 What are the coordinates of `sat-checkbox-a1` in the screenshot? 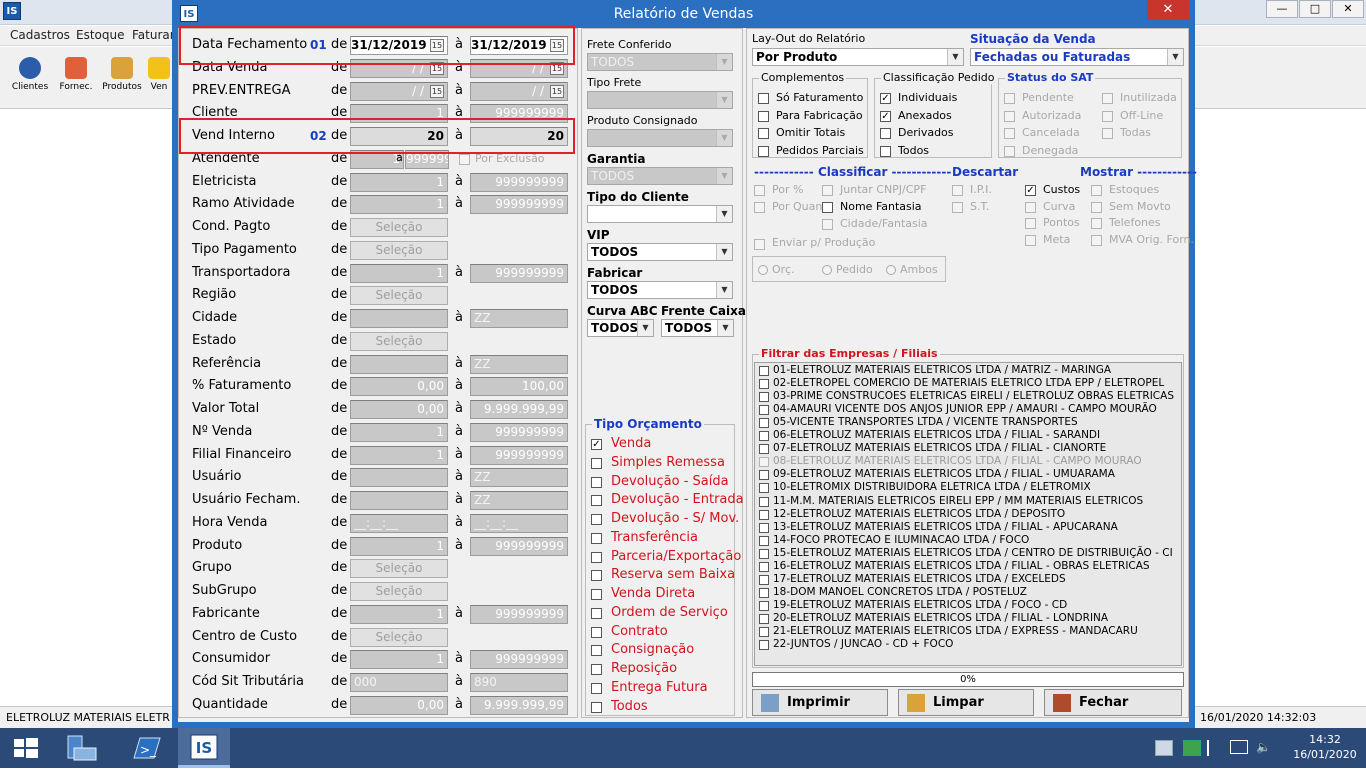 It's located at (1009, 116).